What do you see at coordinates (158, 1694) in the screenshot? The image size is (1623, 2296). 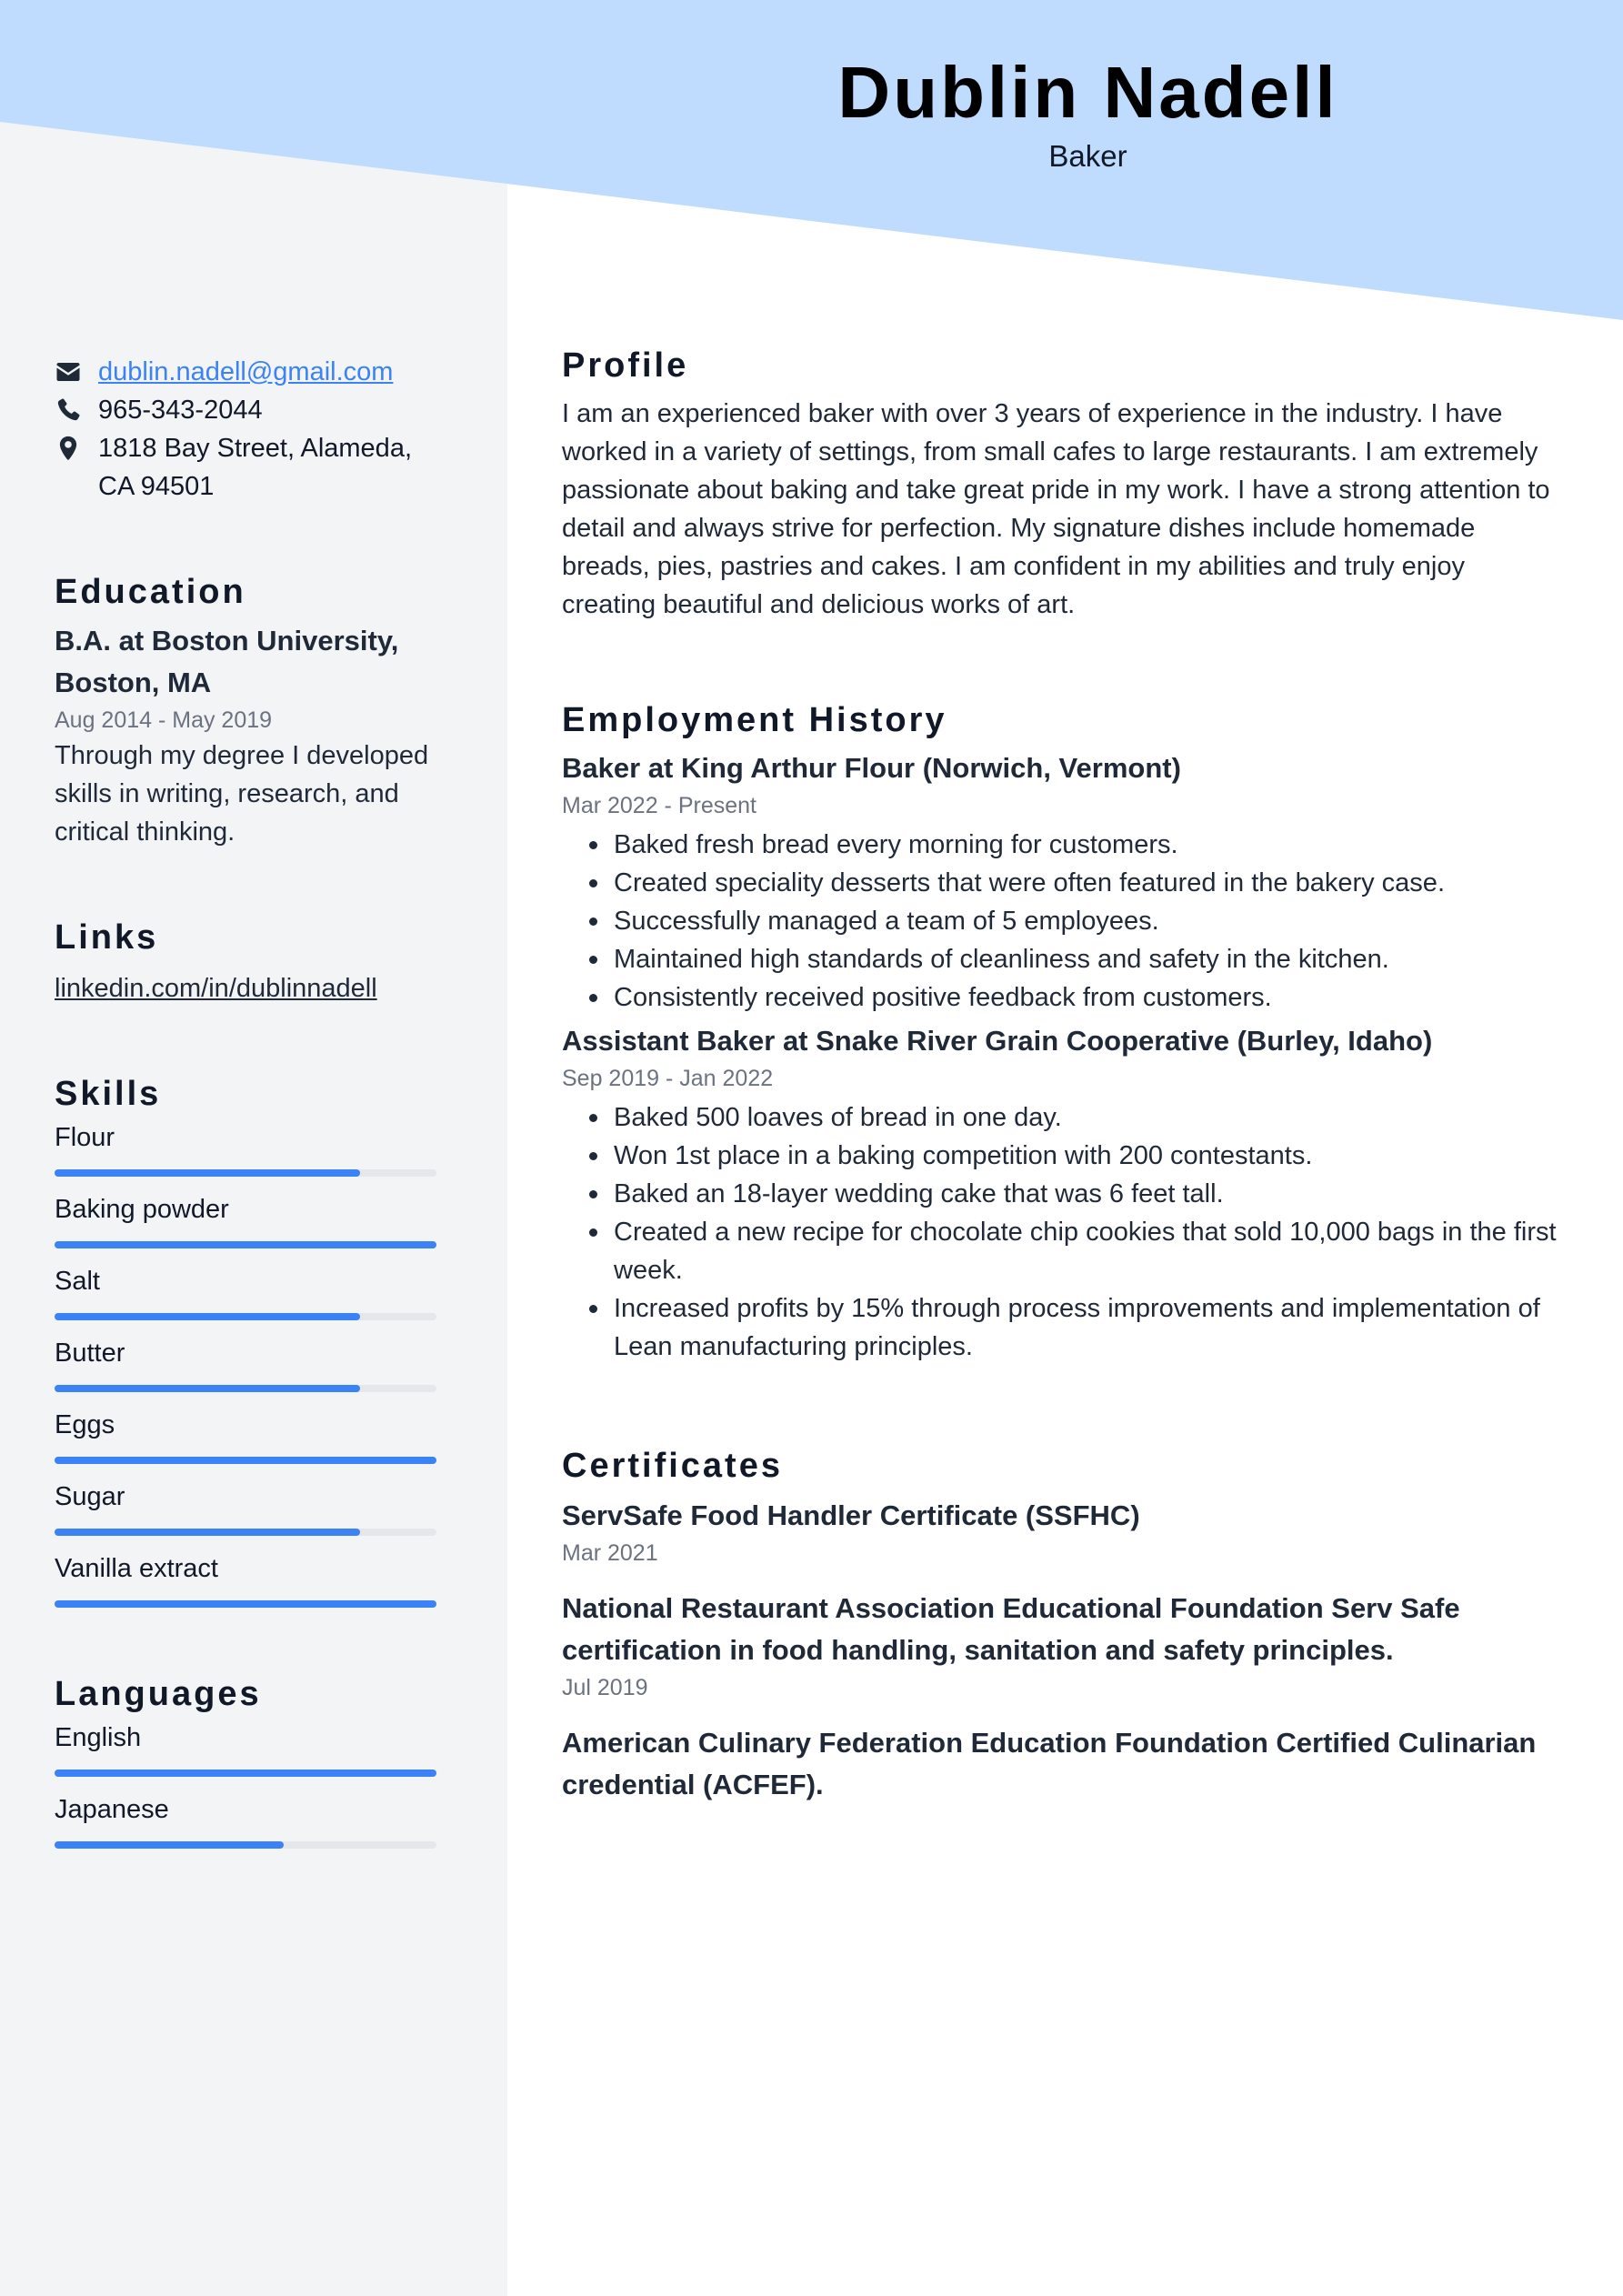 I see `languages-heading: Languages` at bounding box center [158, 1694].